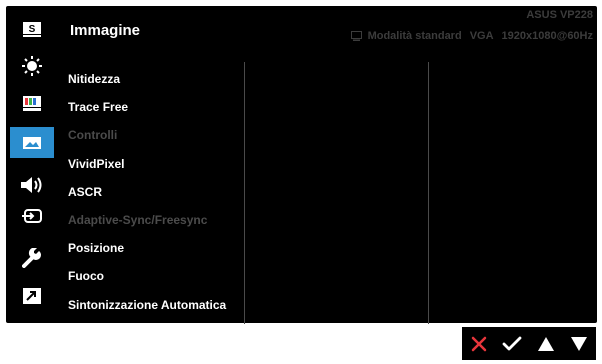 This screenshot has height=364, width=602. I want to click on resolution-label: 1920x1080@60Hz, so click(547, 36).